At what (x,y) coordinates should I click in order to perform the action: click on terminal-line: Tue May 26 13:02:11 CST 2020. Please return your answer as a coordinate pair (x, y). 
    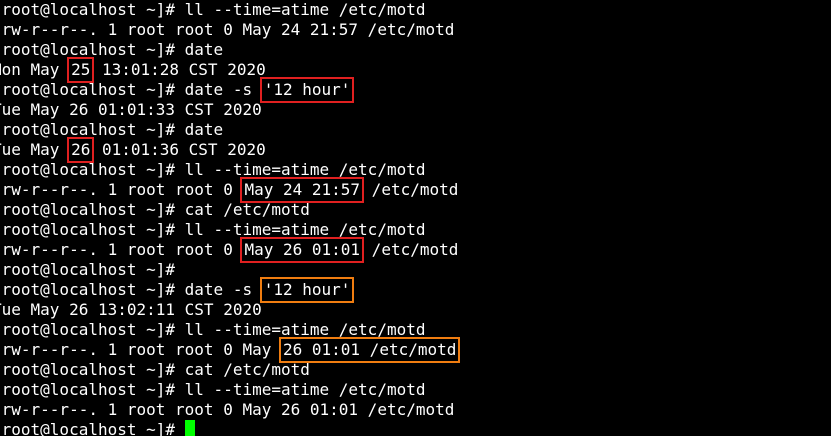
    Looking at the image, I should click on (229, 310).